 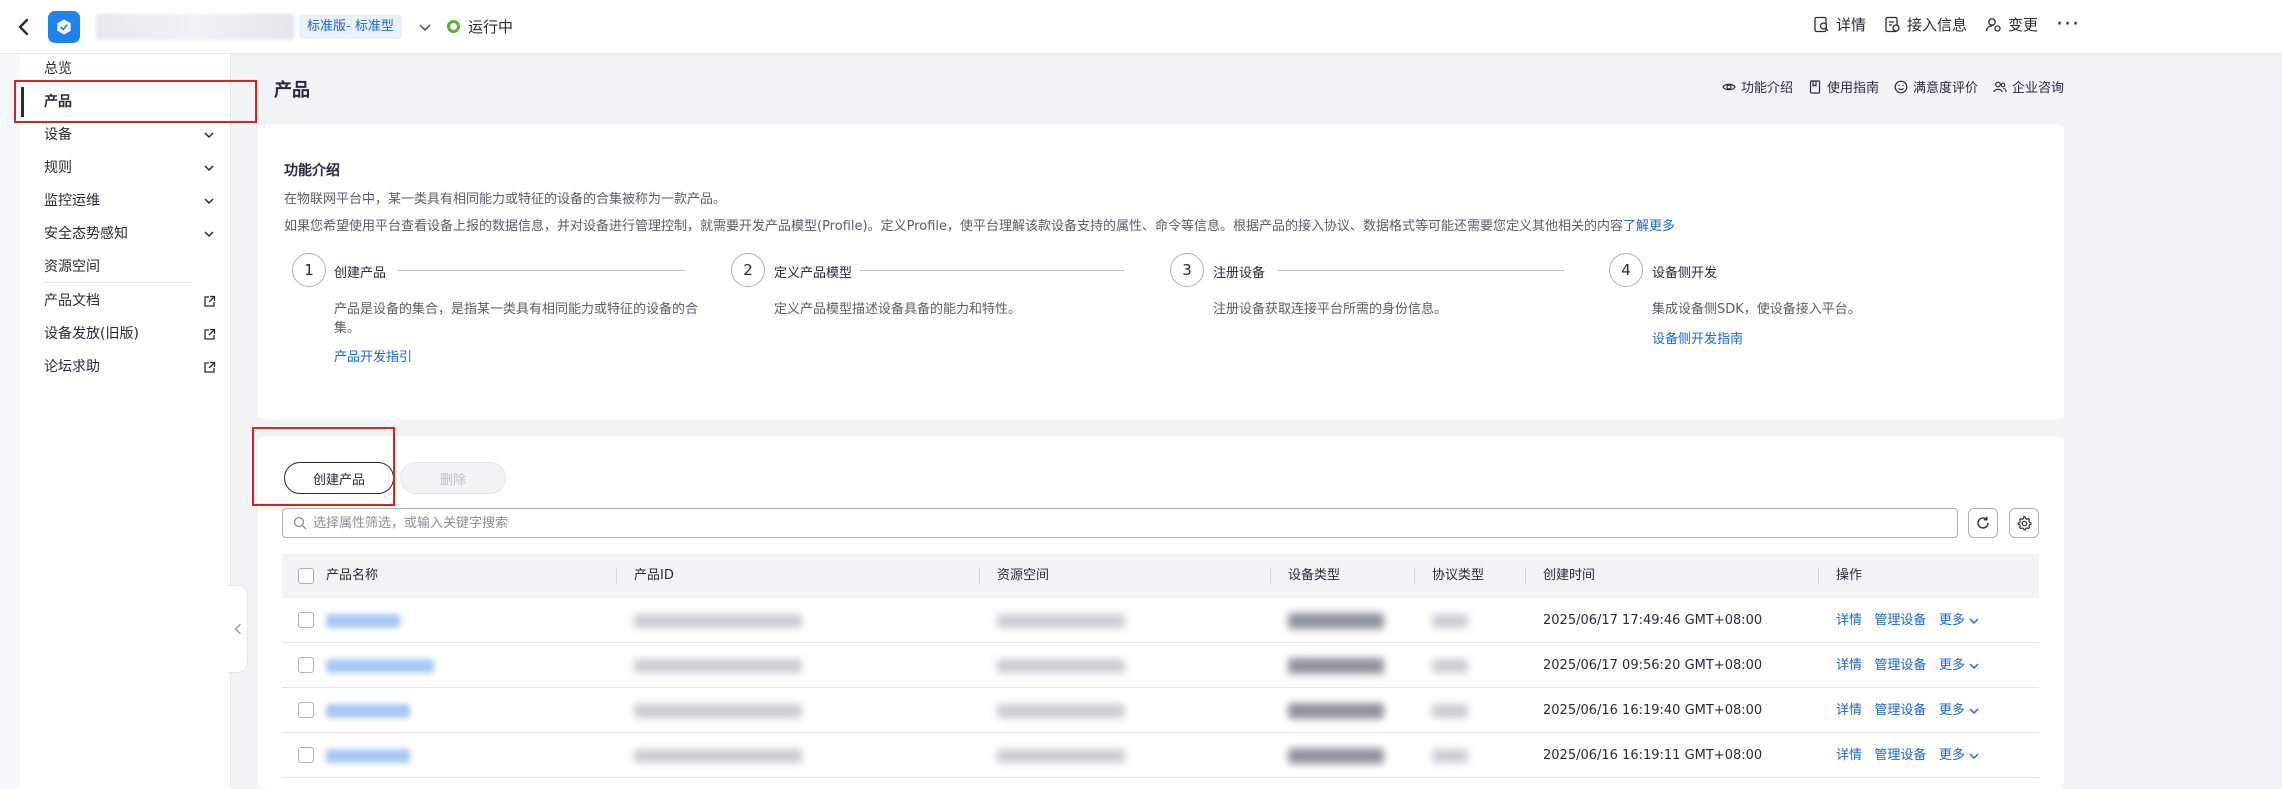 What do you see at coordinates (1697, 337) in the screenshot?
I see `step-4-link: 设备侧开发指南` at bounding box center [1697, 337].